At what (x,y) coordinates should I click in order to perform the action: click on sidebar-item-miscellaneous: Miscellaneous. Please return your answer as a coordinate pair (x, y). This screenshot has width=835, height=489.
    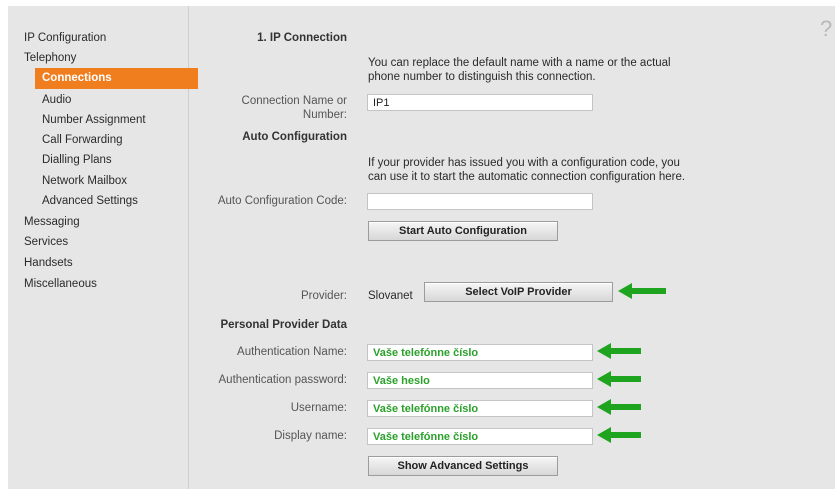
    Looking at the image, I should click on (60, 284).